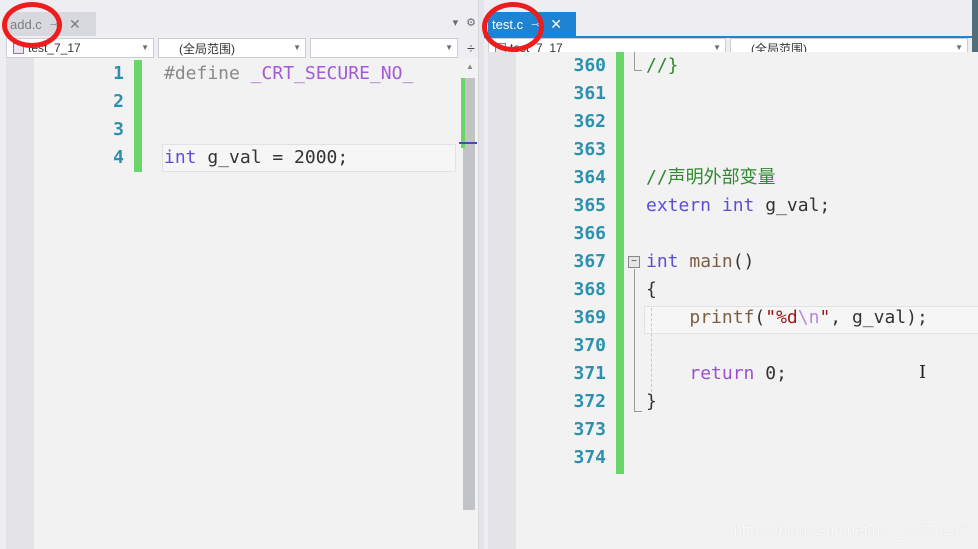 The image size is (978, 549). I want to click on watermark: https://blog.csdn.net/m0_53558236, so click(850, 530).